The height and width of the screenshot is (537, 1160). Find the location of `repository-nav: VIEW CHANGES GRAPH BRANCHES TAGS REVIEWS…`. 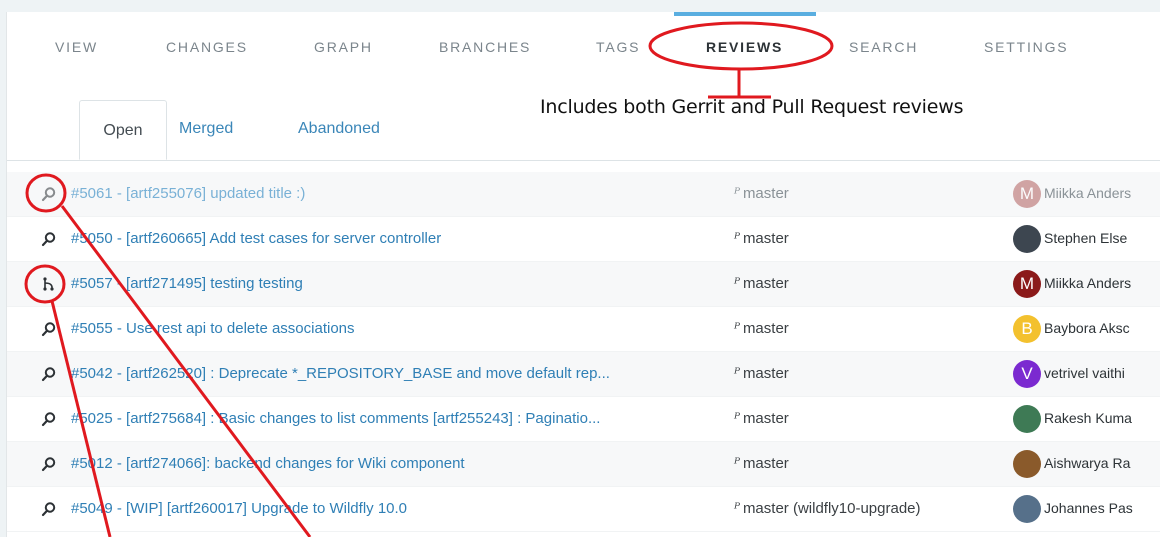

repository-nav: VIEW CHANGES GRAPH BRANCHES TAGS REVIEWS… is located at coordinates (583, 47).